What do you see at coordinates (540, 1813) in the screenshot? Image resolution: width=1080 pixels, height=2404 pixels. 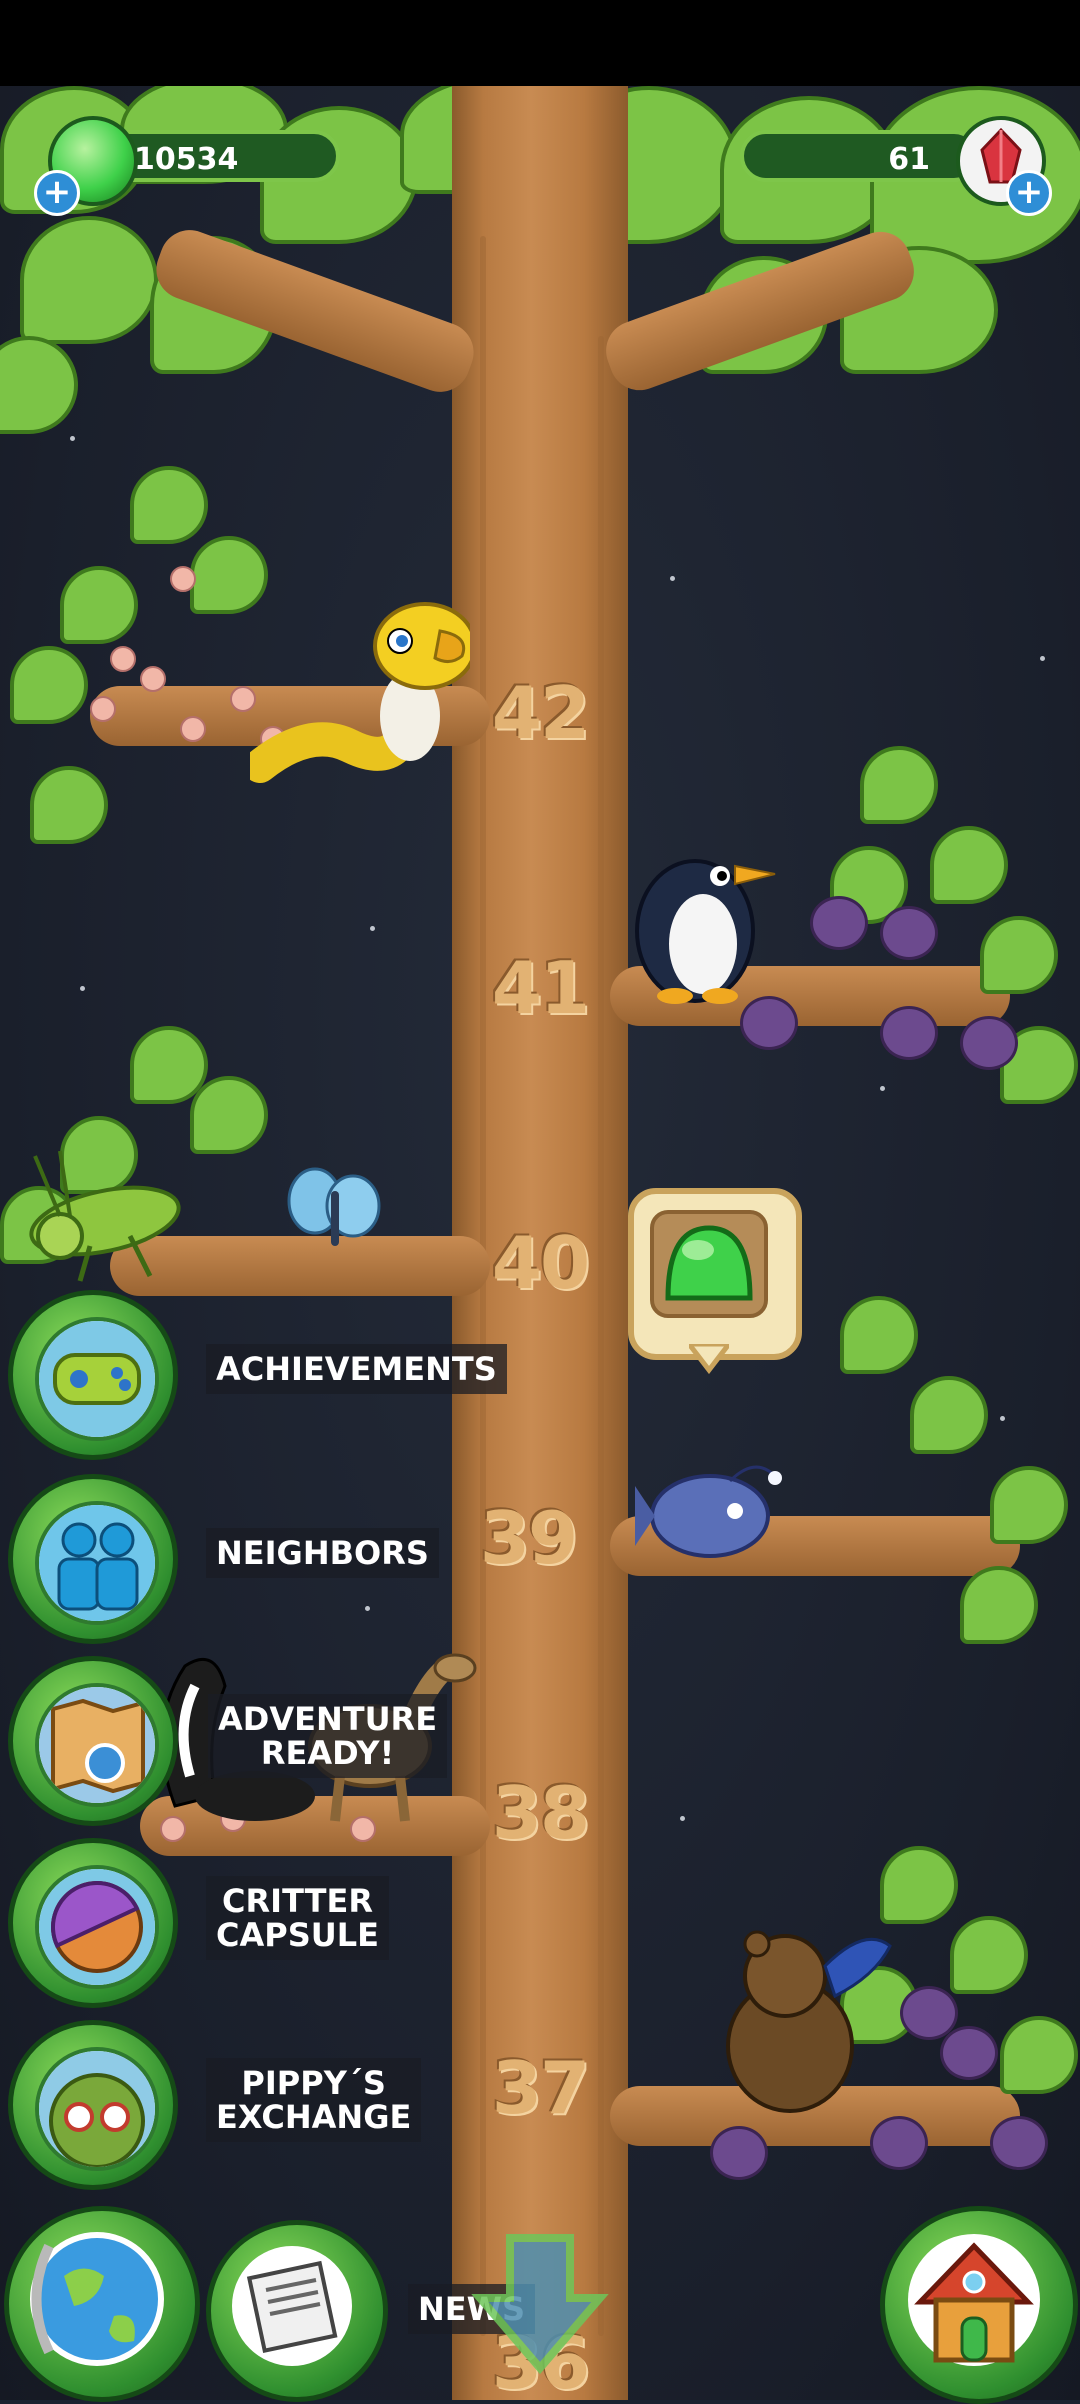 I see `floor-number-38: 38` at bounding box center [540, 1813].